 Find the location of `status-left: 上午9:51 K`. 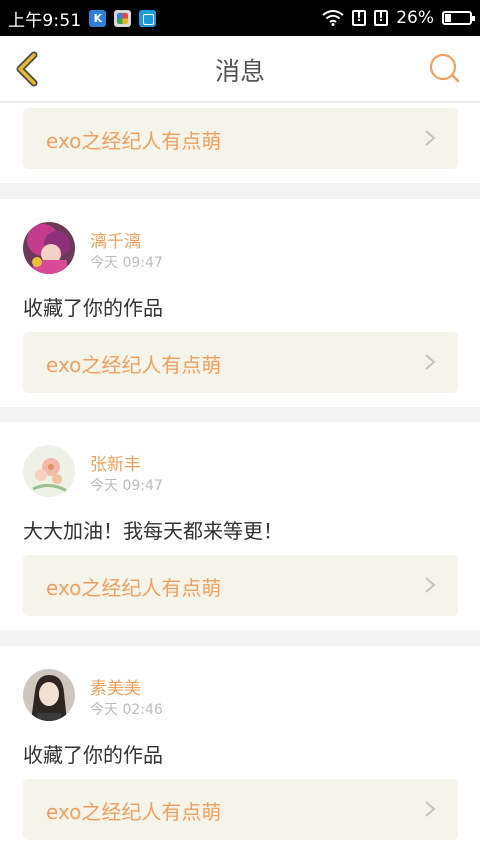

status-left: 上午9:51 K is located at coordinates (82, 18).